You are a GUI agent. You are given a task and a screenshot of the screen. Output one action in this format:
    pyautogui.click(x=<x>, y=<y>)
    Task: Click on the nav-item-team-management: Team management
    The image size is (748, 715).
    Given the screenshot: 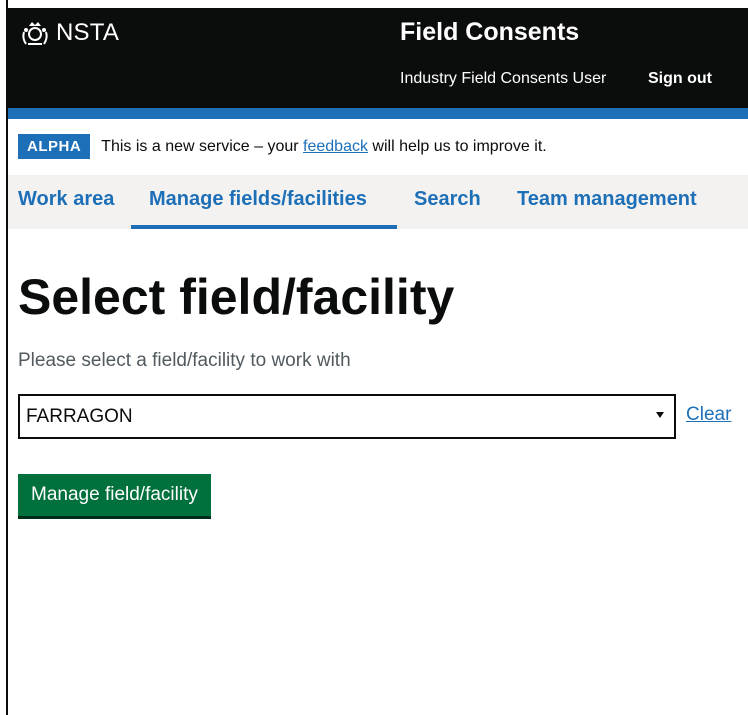 What is the action you would take?
    pyautogui.click(x=607, y=199)
    